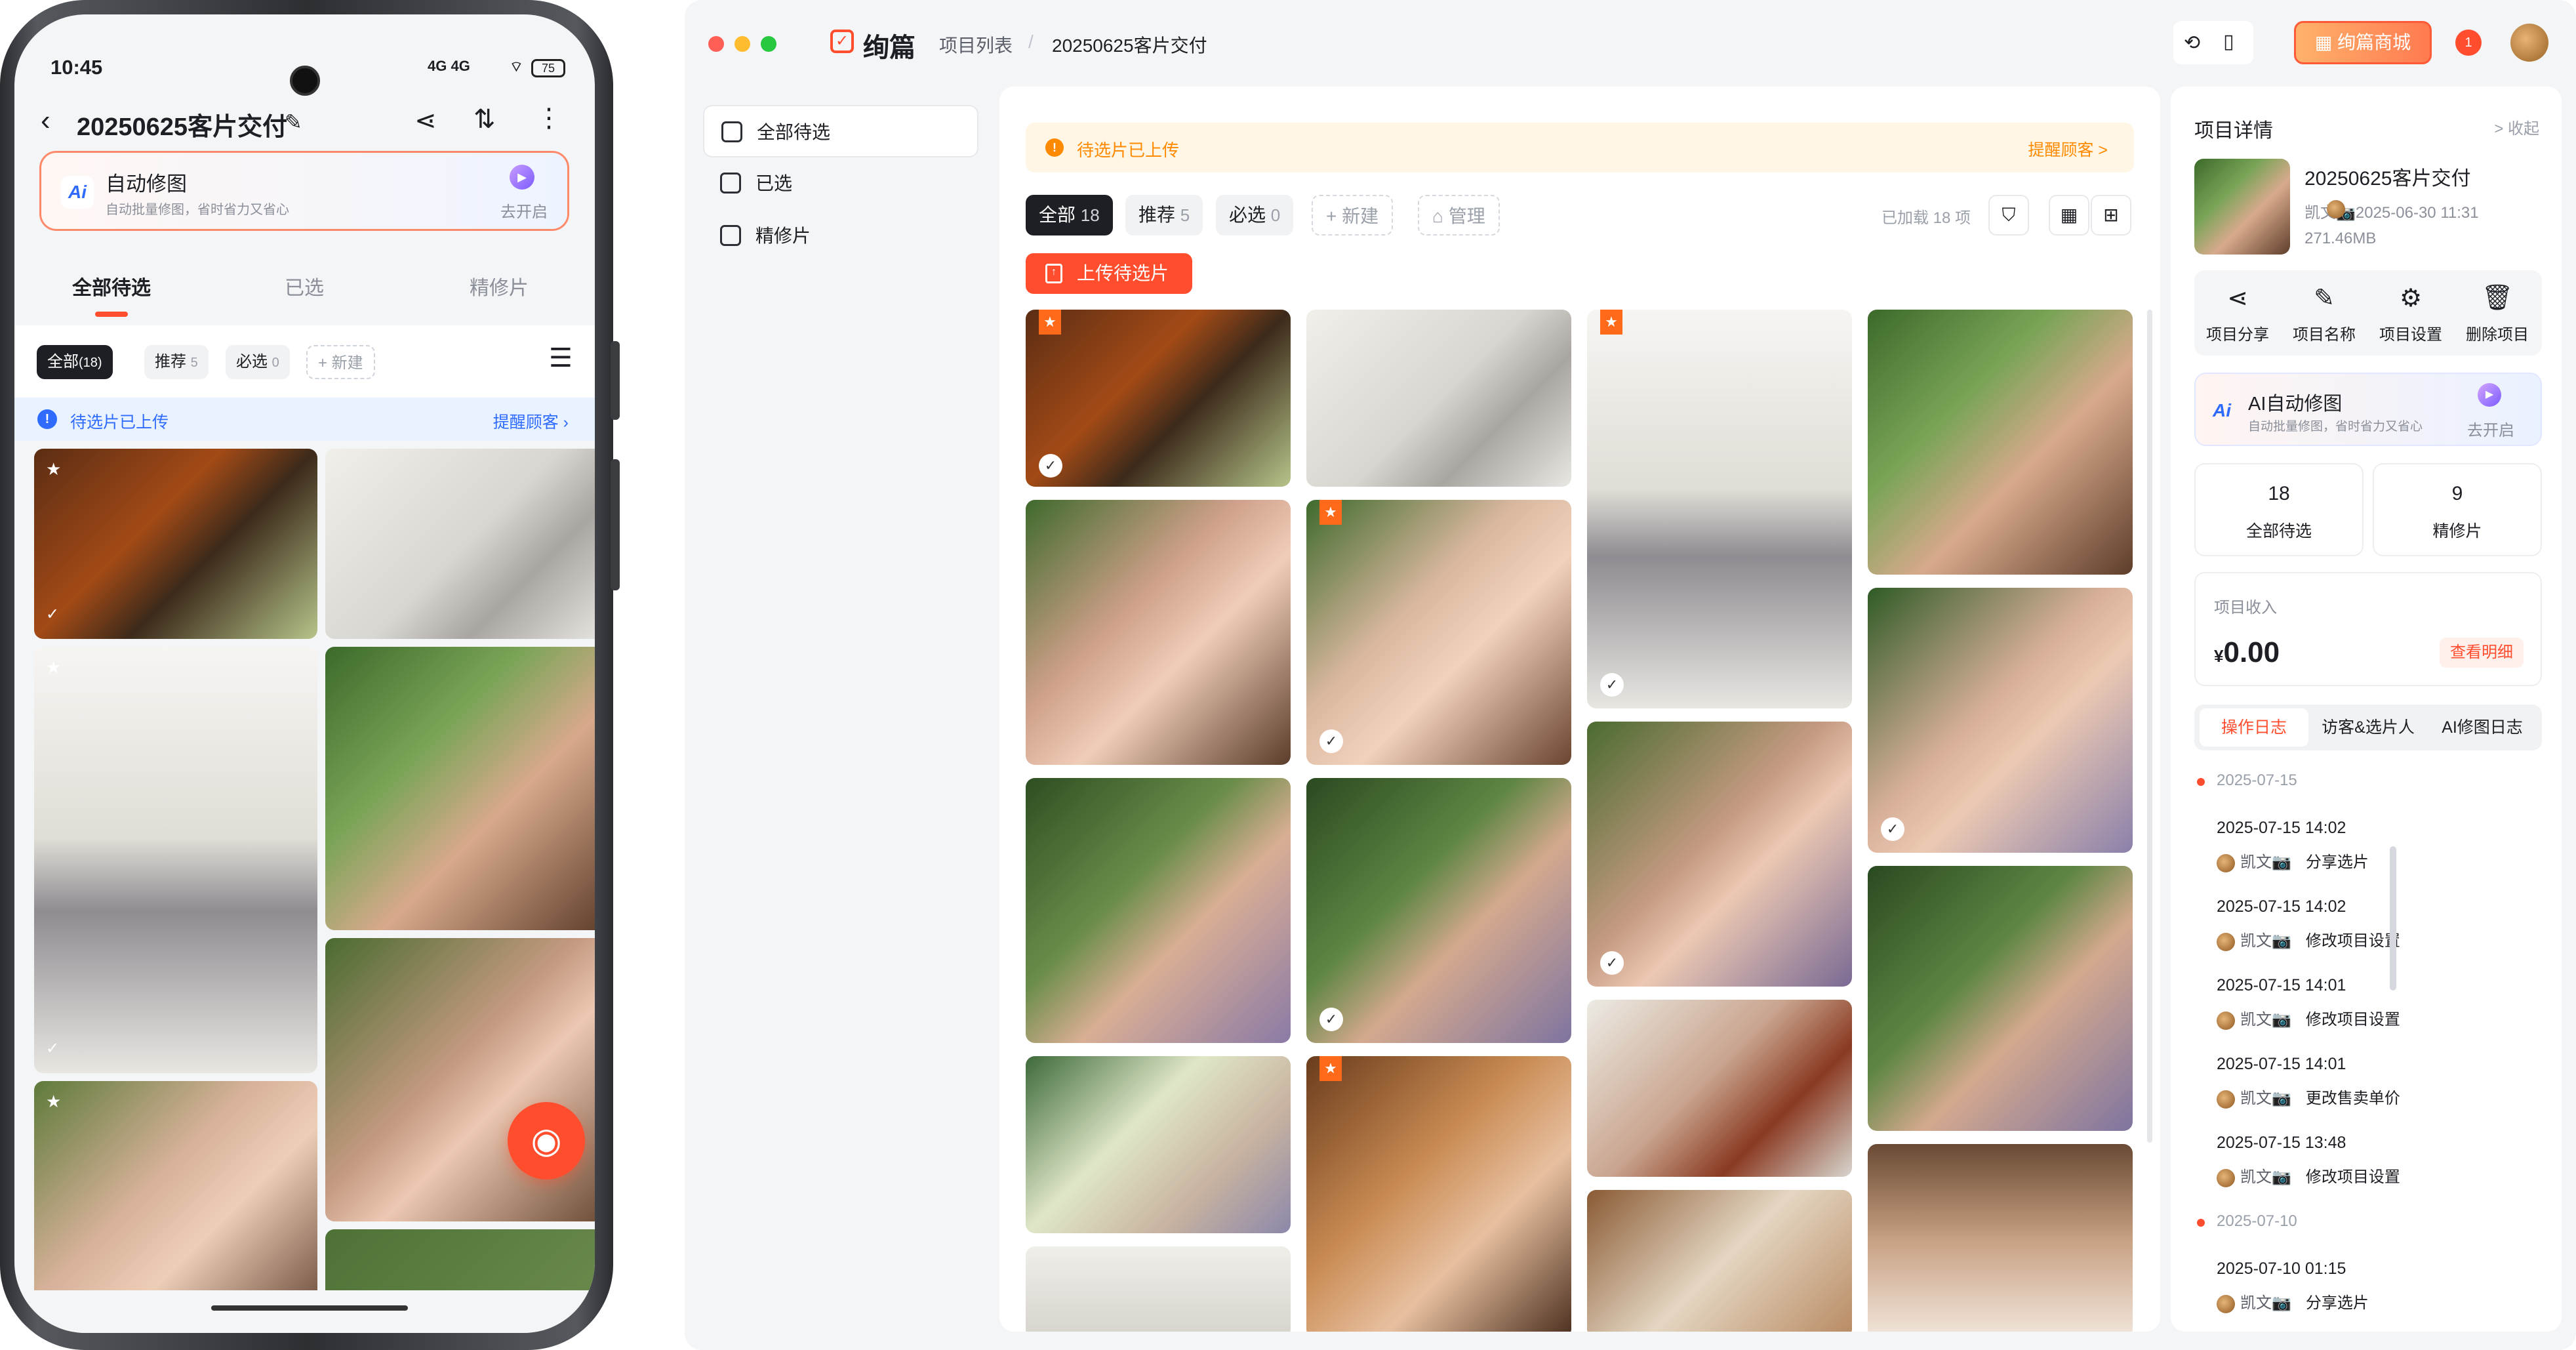 Image resolution: width=2576 pixels, height=1350 pixels. What do you see at coordinates (2468, 43) in the screenshot?
I see `notification-badge: 1` at bounding box center [2468, 43].